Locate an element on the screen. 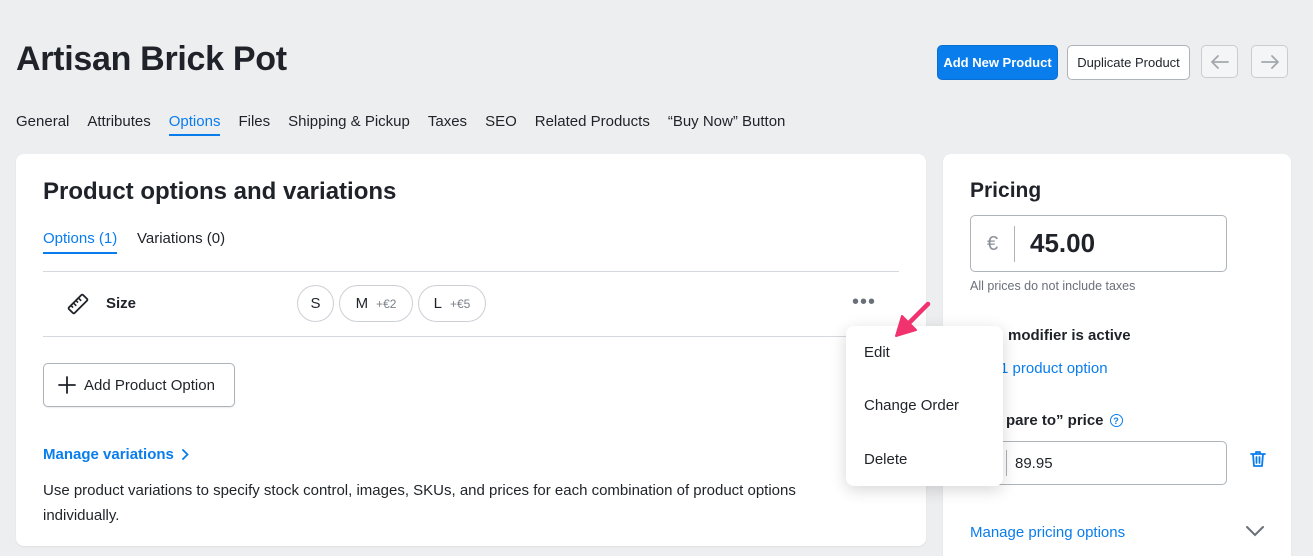 The width and height of the screenshot is (1313, 556). add-option-label: Add Product Option is located at coordinates (149, 385).